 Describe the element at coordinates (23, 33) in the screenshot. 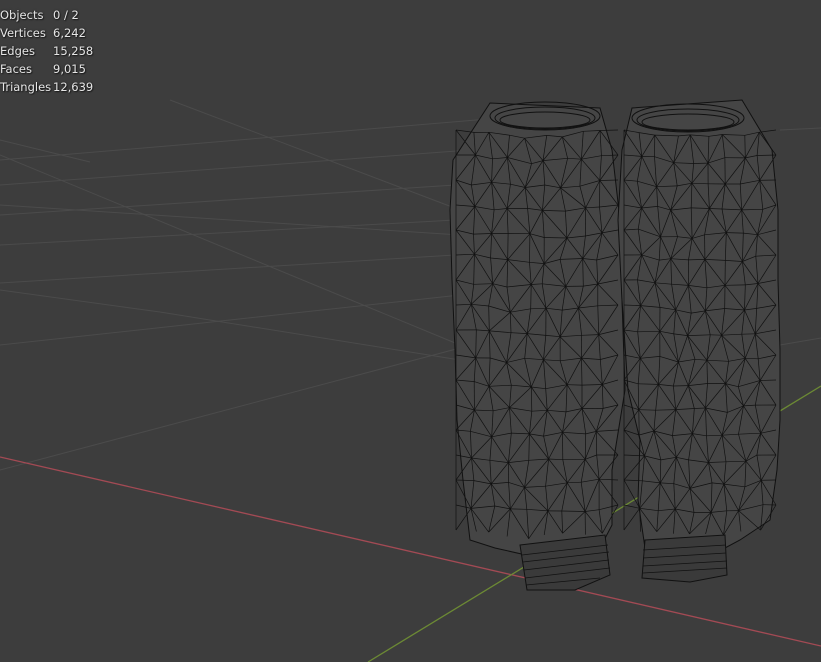

I see `stat-label: Vertices` at that location.